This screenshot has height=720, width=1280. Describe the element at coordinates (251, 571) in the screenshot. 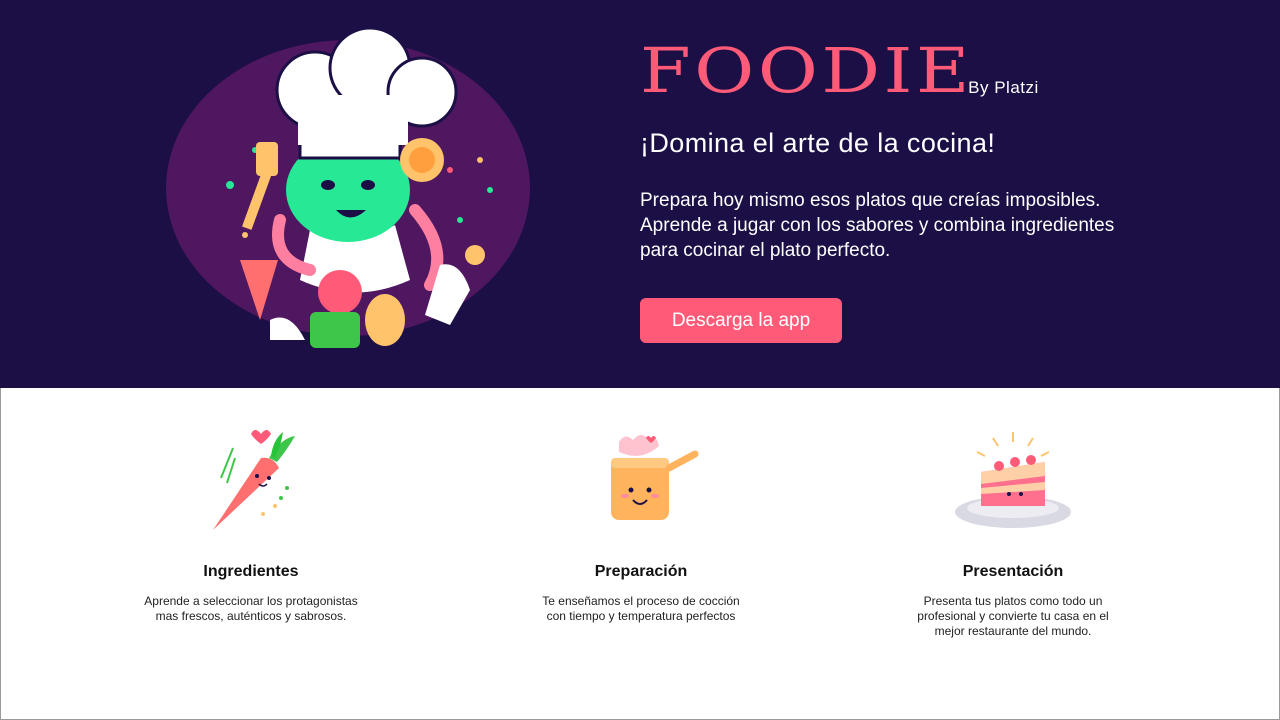

I see `feature-title: Ingredientes` at that location.